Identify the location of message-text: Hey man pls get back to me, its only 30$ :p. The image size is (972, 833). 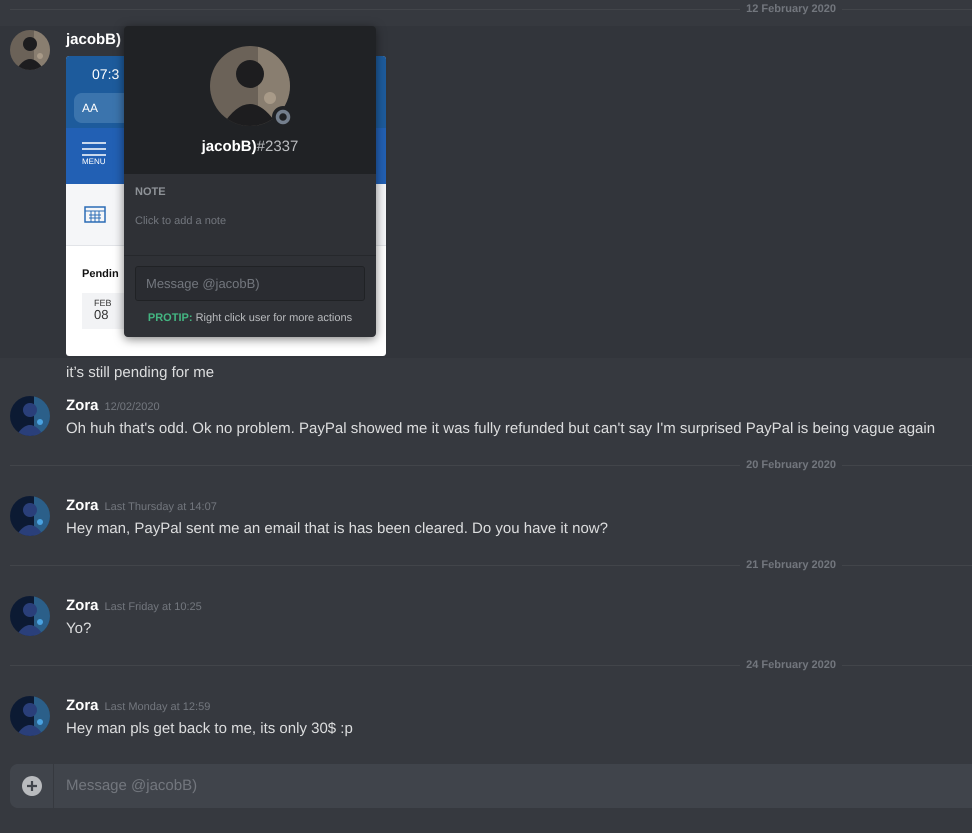
(209, 729).